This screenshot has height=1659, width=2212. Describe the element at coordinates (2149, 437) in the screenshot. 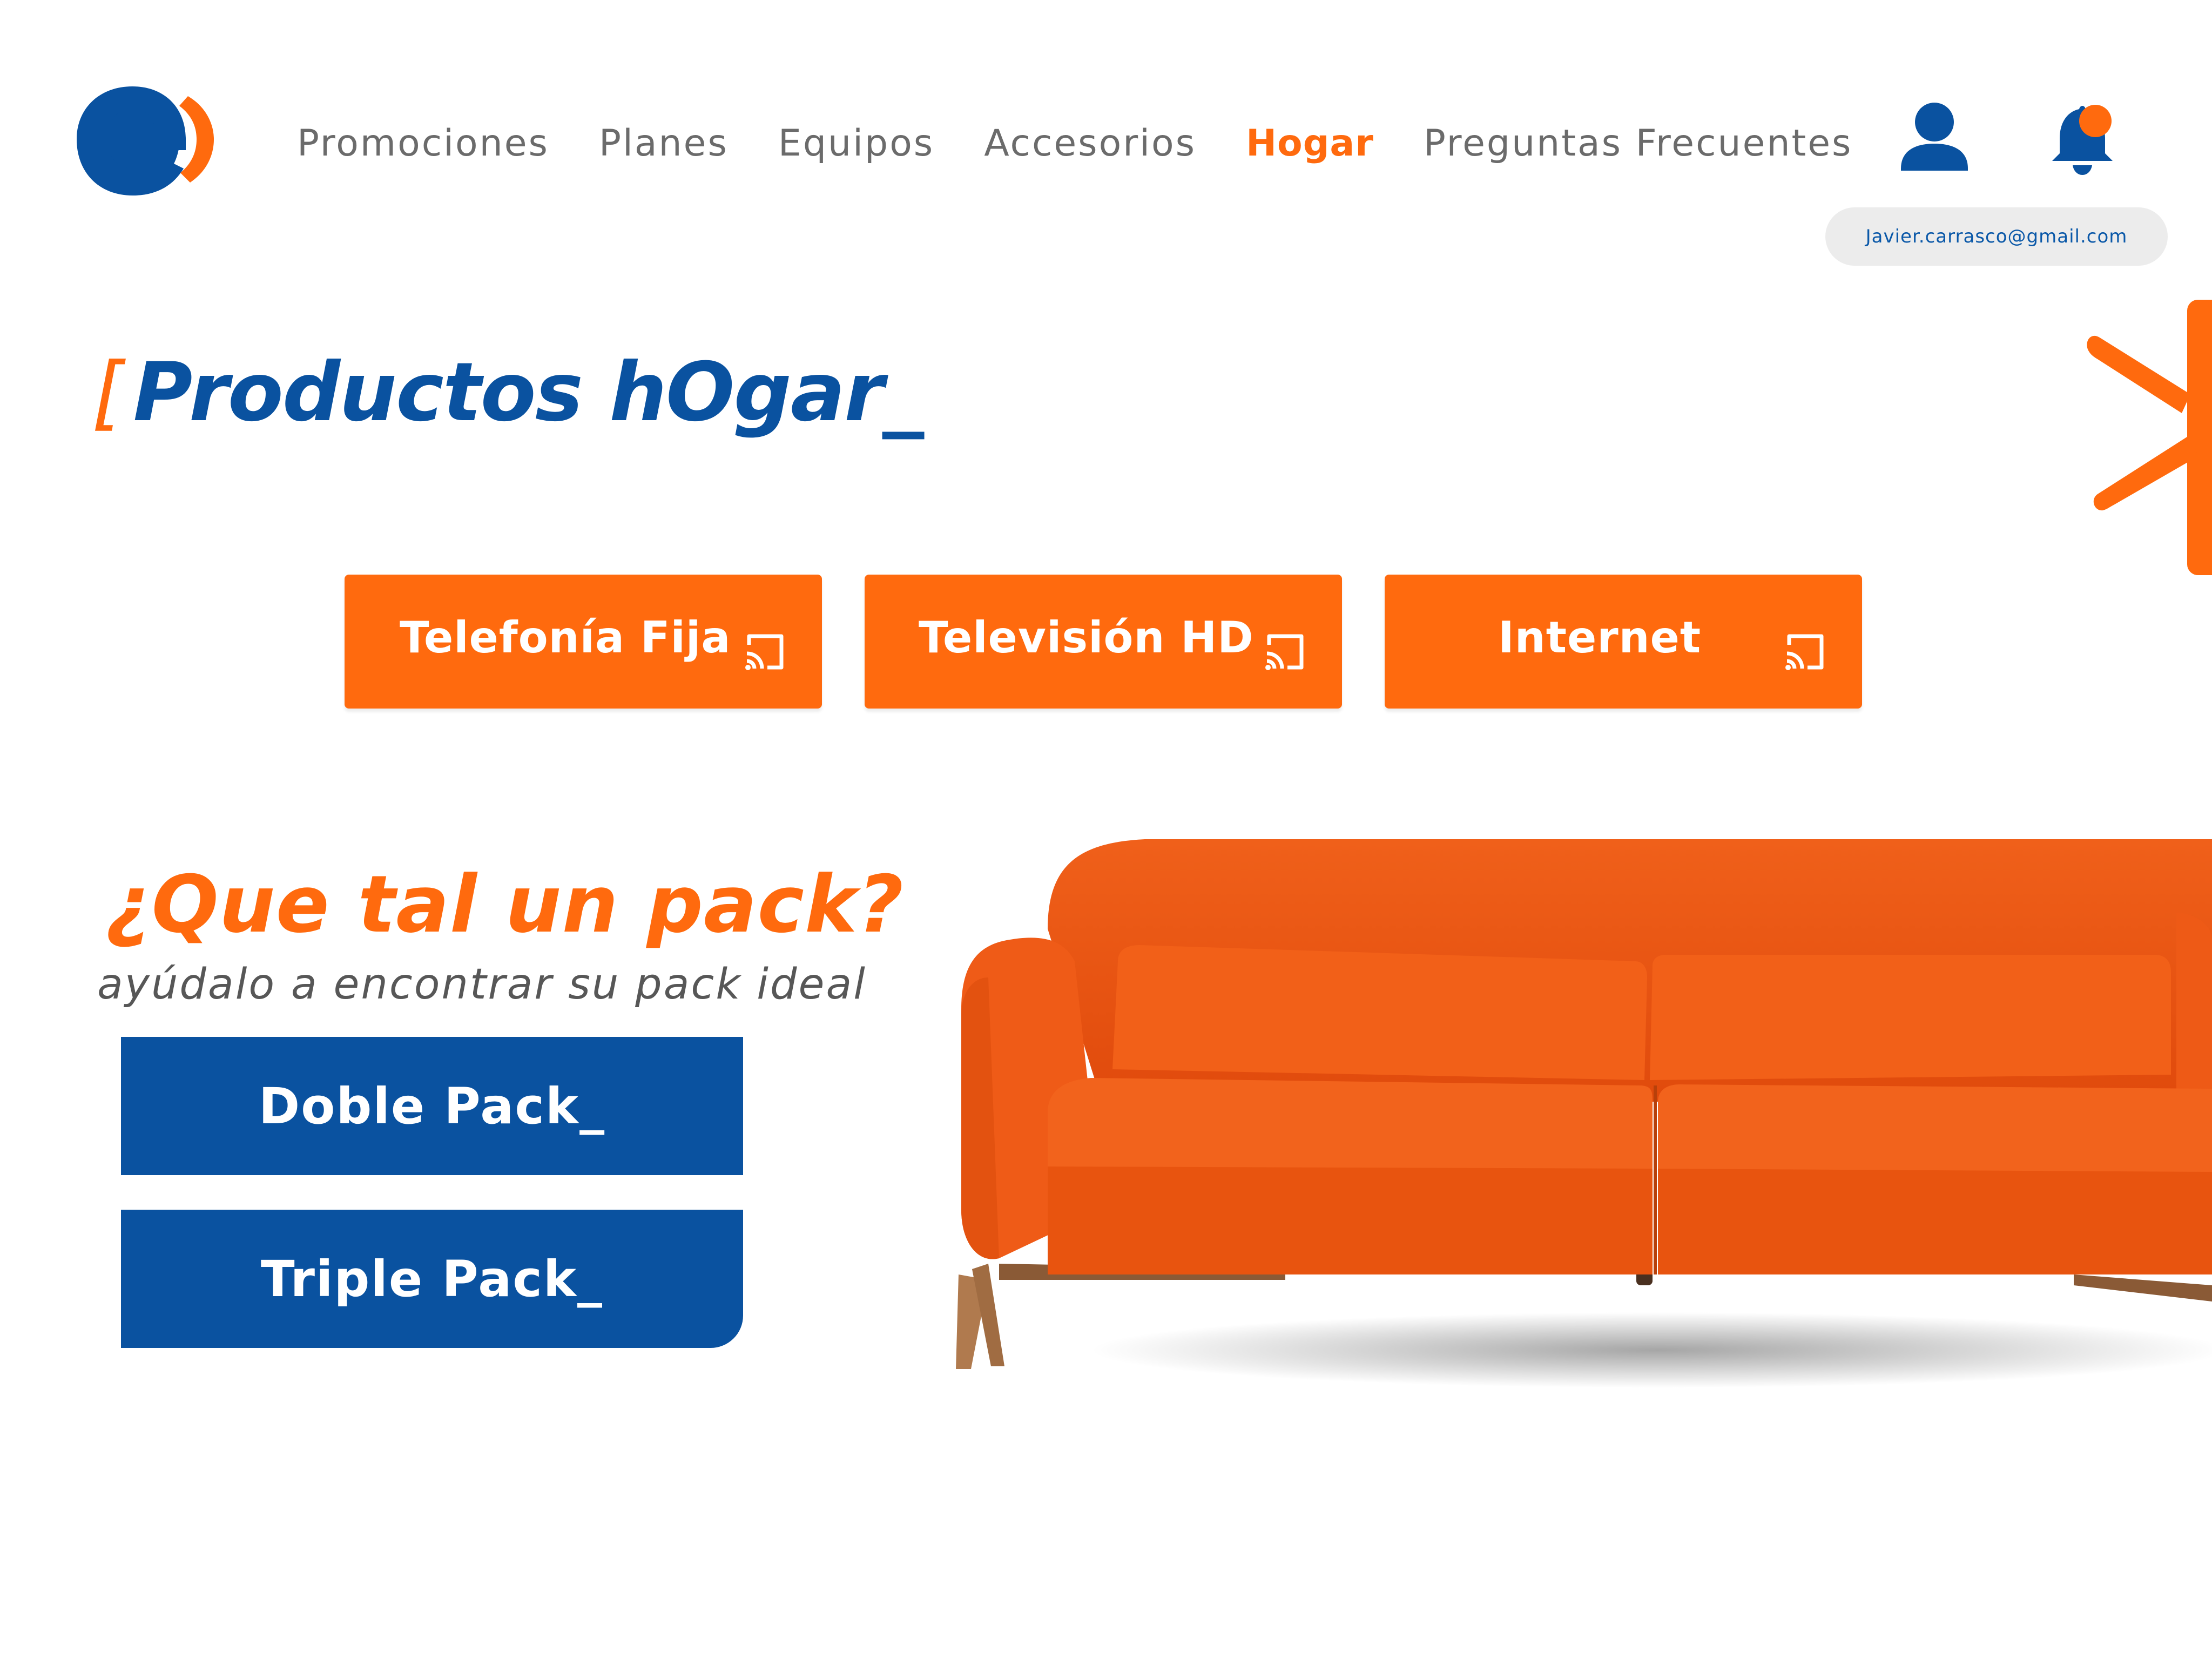

I see `asterisk-icon` at that location.